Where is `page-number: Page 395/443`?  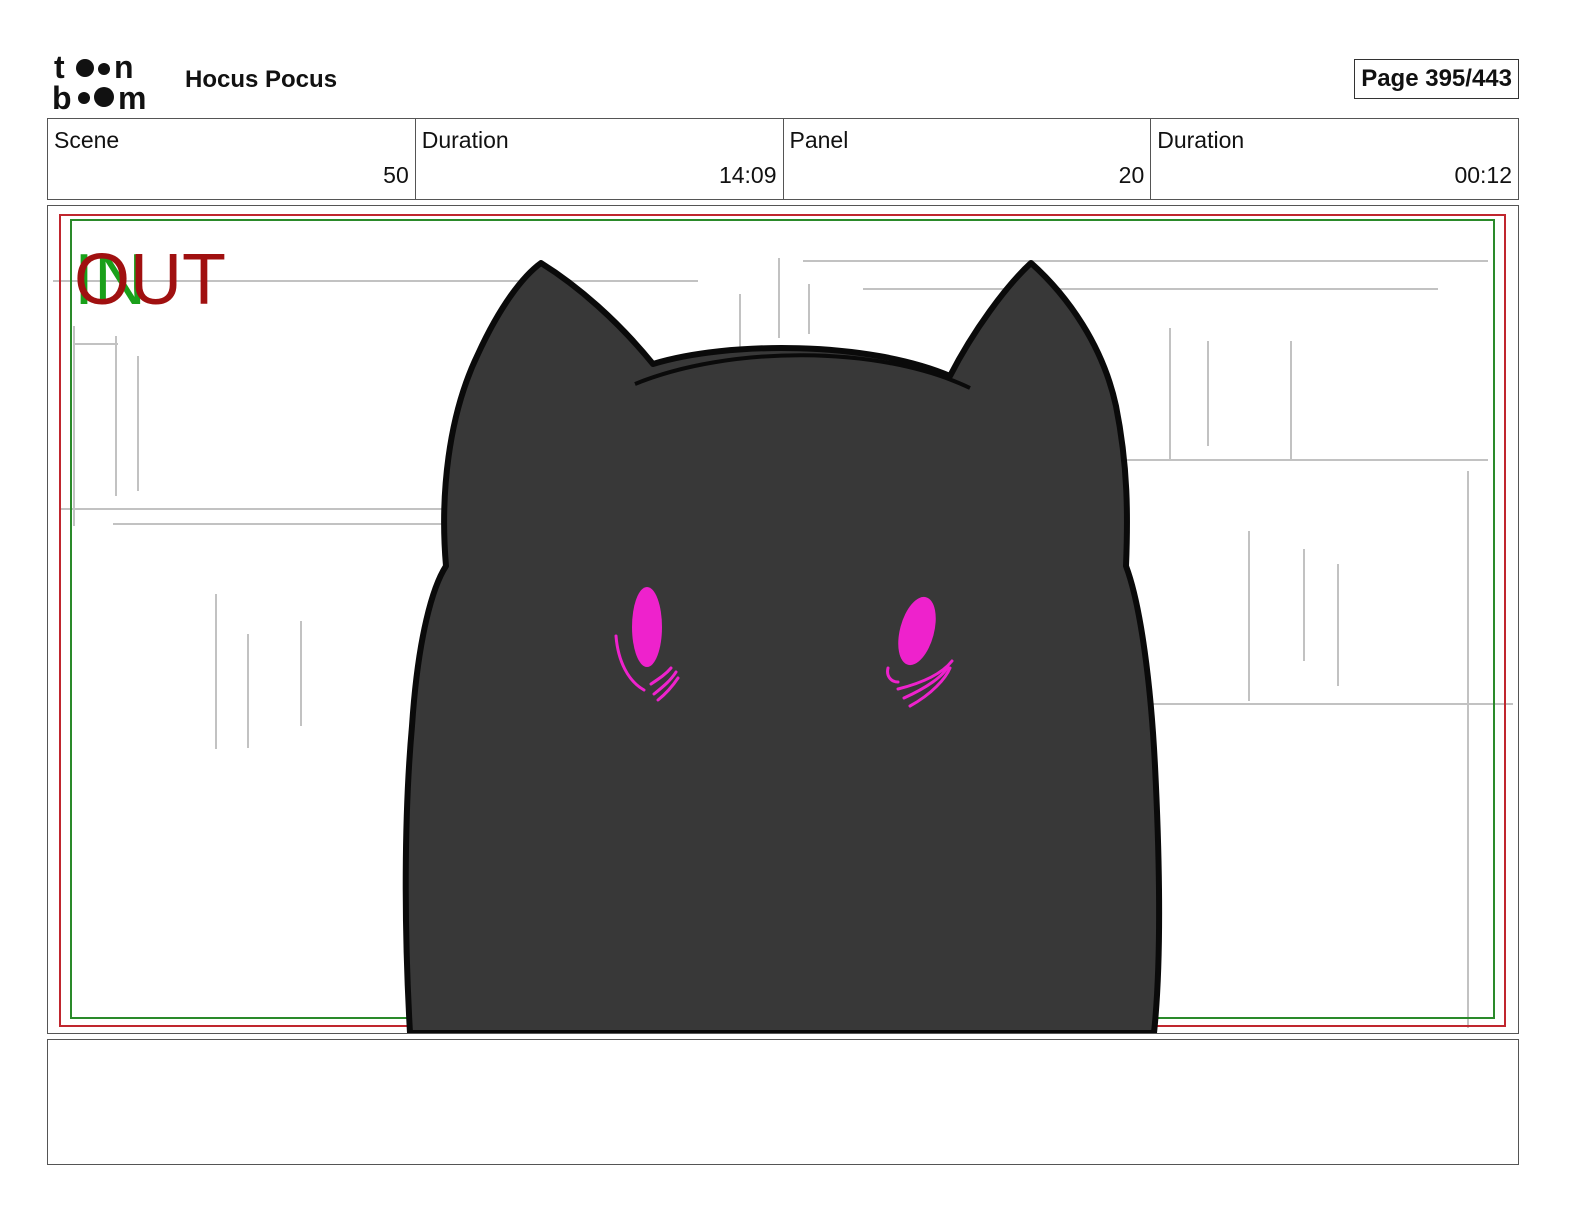
page-number: Page 395/443 is located at coordinates (1436, 79).